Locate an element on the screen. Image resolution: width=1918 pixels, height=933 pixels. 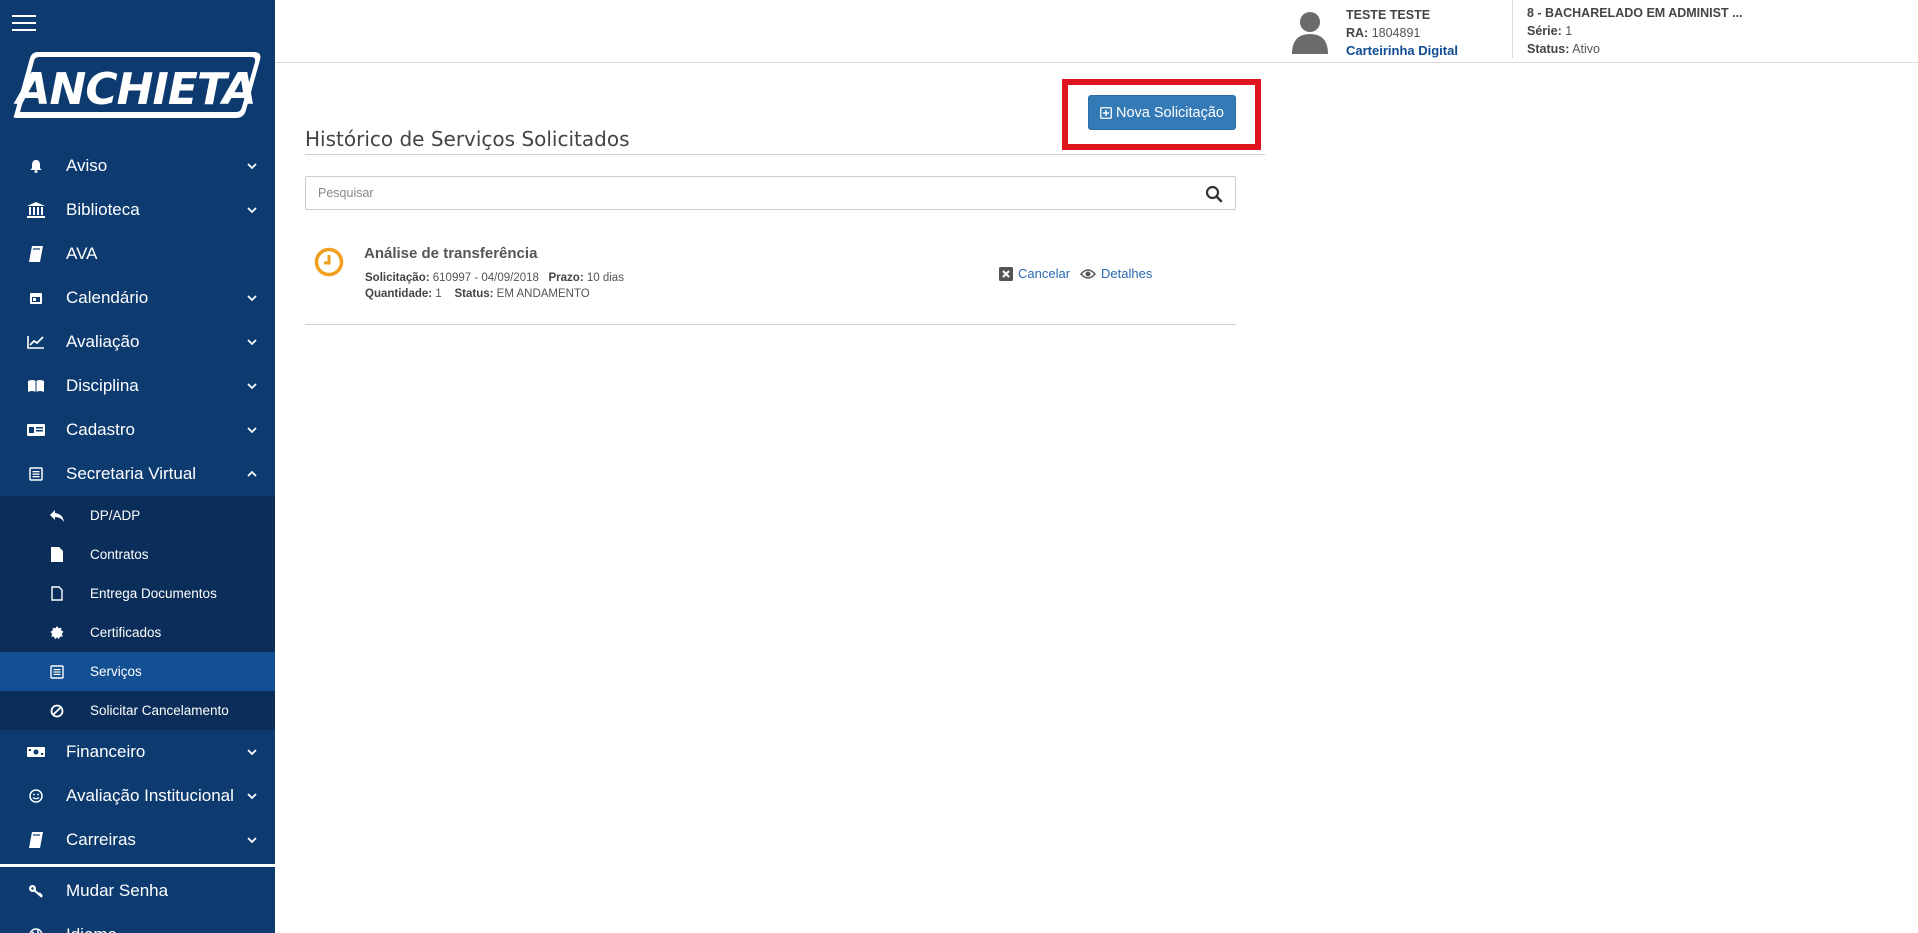
sidebar-subitem-label: Certificados is located at coordinates (126, 632).